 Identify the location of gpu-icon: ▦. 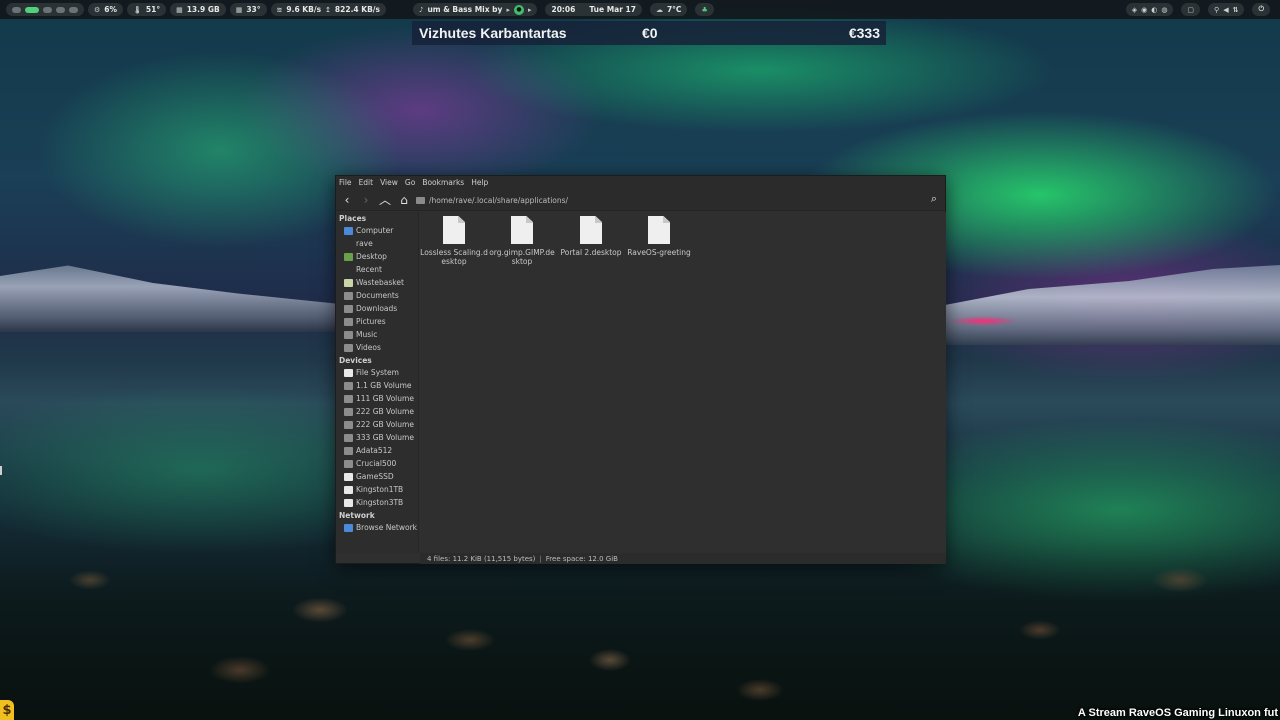
(239, 9).